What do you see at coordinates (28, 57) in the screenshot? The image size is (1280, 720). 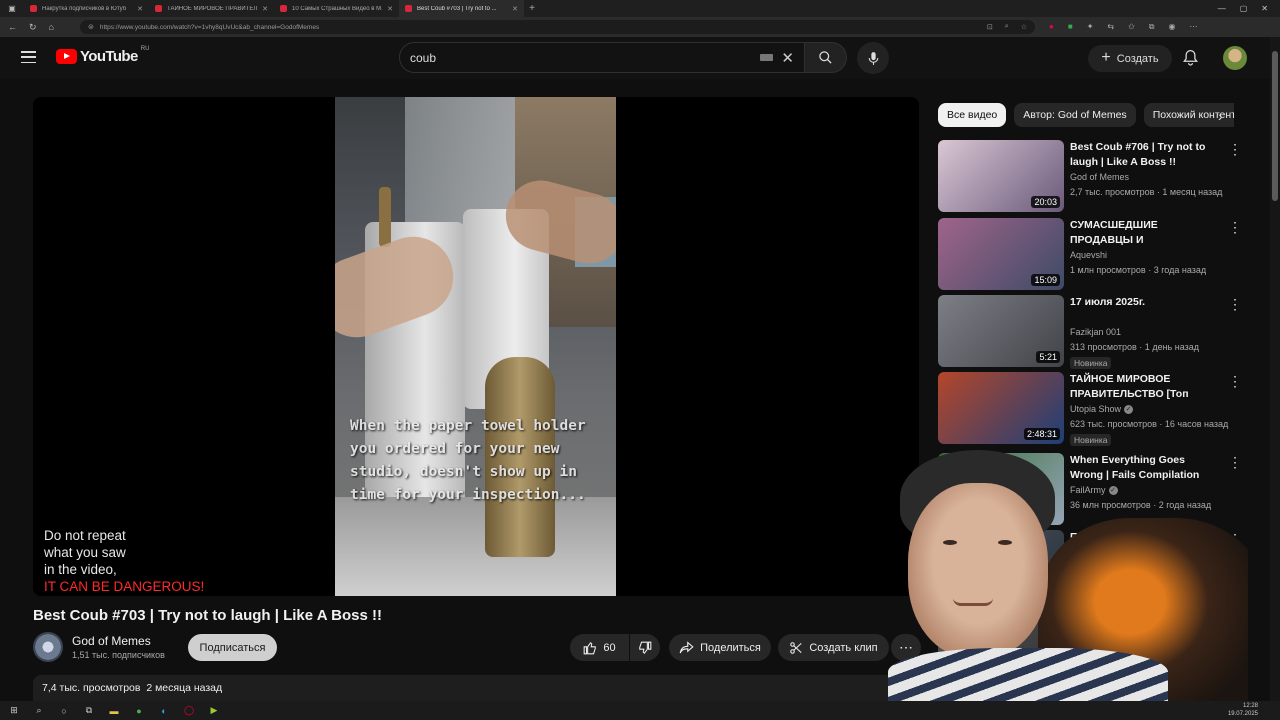 I see `menu-icon` at bounding box center [28, 57].